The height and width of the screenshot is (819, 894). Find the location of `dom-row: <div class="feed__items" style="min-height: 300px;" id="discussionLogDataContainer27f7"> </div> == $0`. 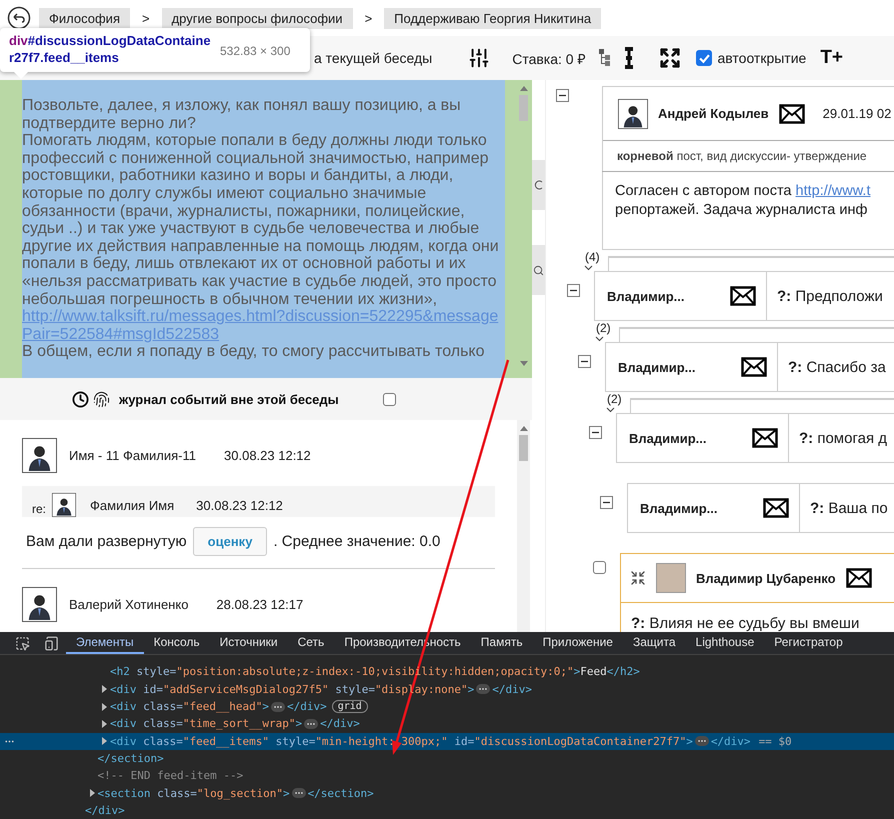

dom-row: <div class="feed__items" style="min-height: 300px;" id="discussionLogDataContainer27f7"> </div> == $0 is located at coordinates (447, 741).